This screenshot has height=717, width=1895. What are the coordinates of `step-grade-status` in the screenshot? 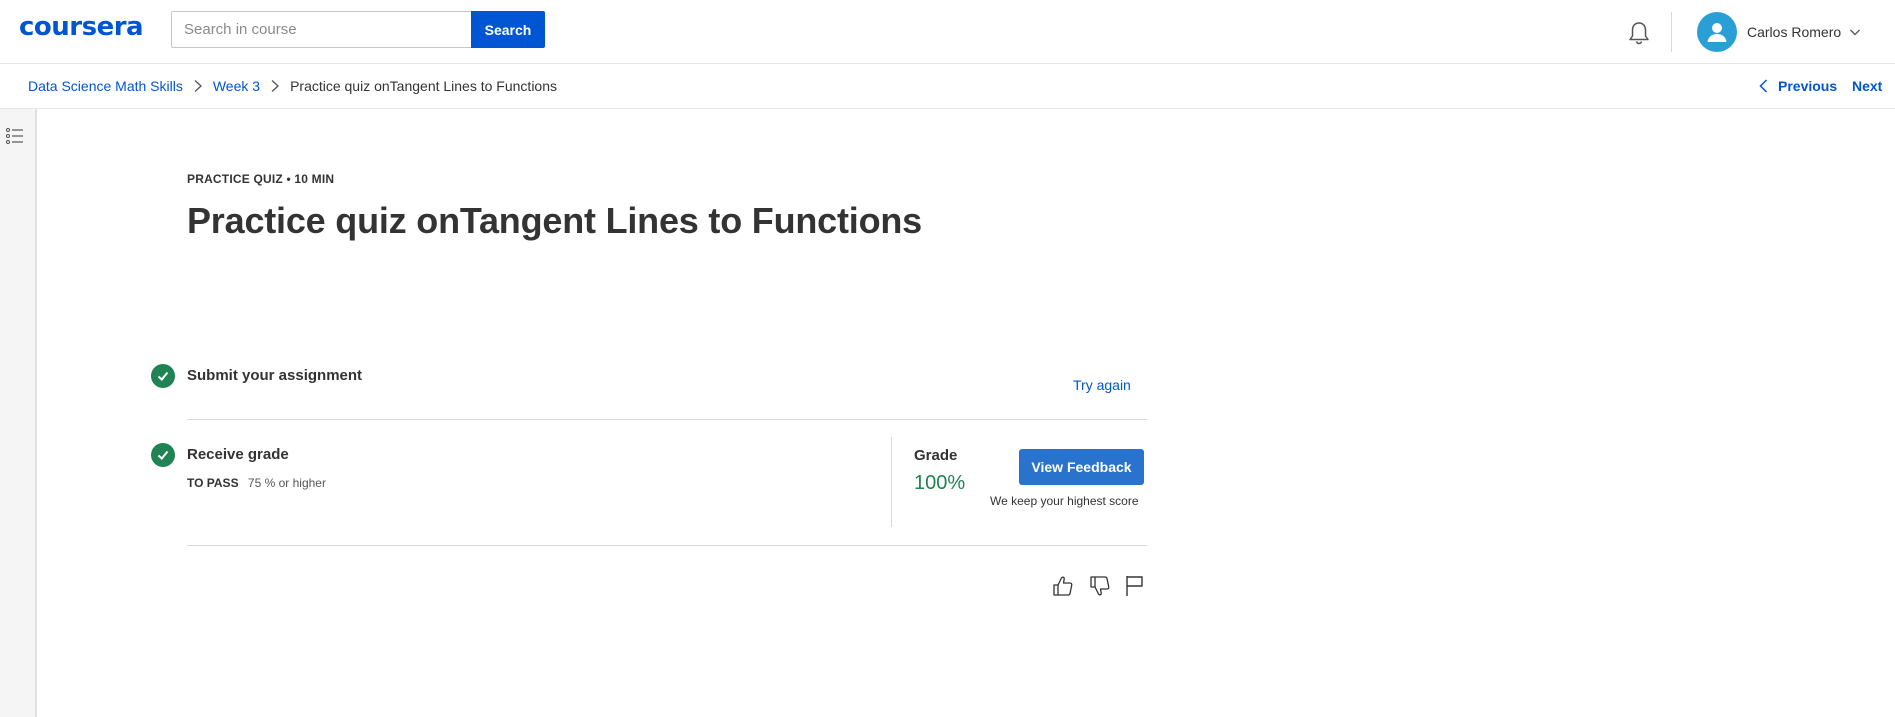 It's located at (163, 455).